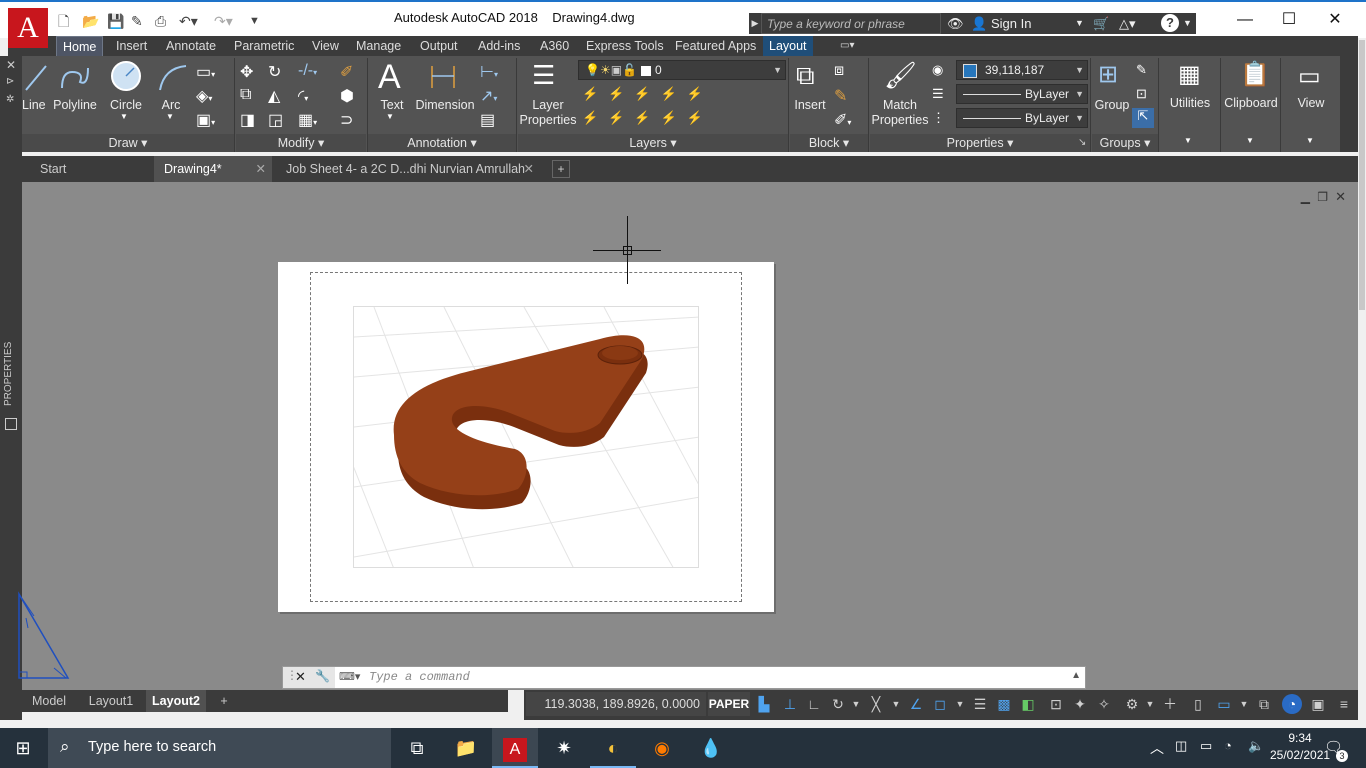 The height and width of the screenshot is (768, 1366). I want to click on app-icon: ✷, so click(564, 748).